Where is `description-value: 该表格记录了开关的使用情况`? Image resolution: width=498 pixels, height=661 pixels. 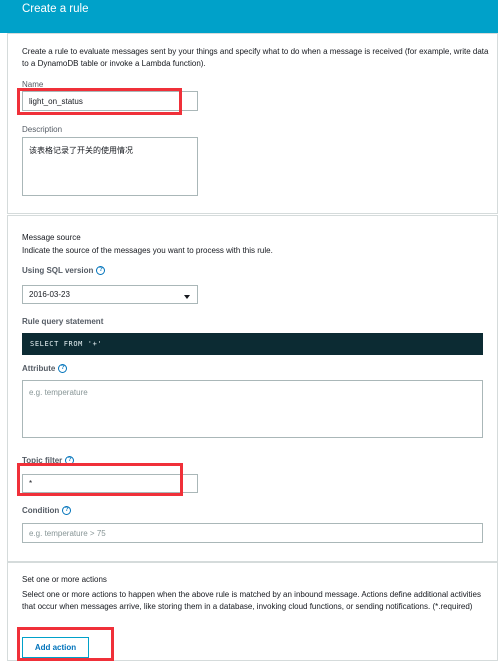
description-value: 该表格记录了开关的使用情况 is located at coordinates (81, 150).